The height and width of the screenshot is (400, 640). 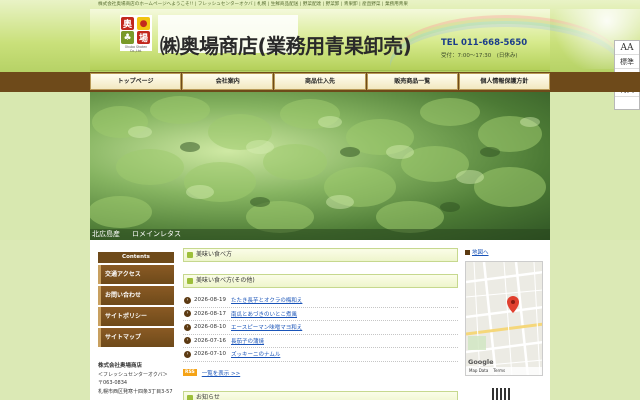 I want to click on item-date: 2026-08-17, so click(x=210, y=313).